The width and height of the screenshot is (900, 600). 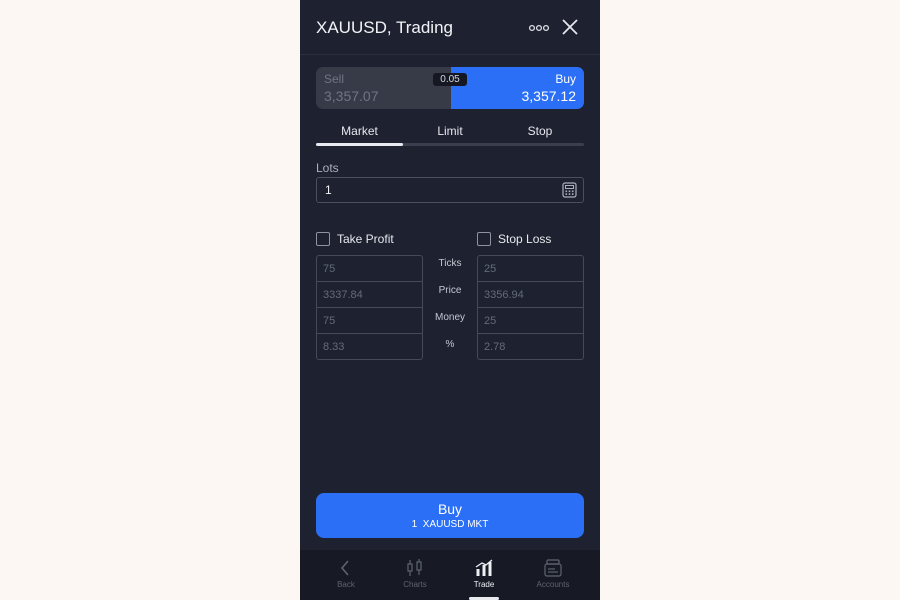 I want to click on buy-label: Buy, so click(x=565, y=79).